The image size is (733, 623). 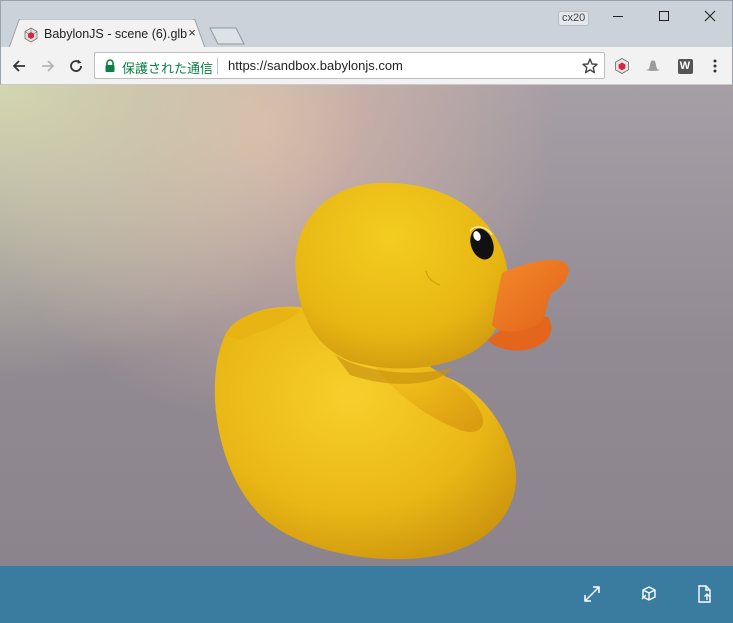 I want to click on address-bar: 保護された通信 https://sandbox.babylonjs.com, so click(x=349, y=65).